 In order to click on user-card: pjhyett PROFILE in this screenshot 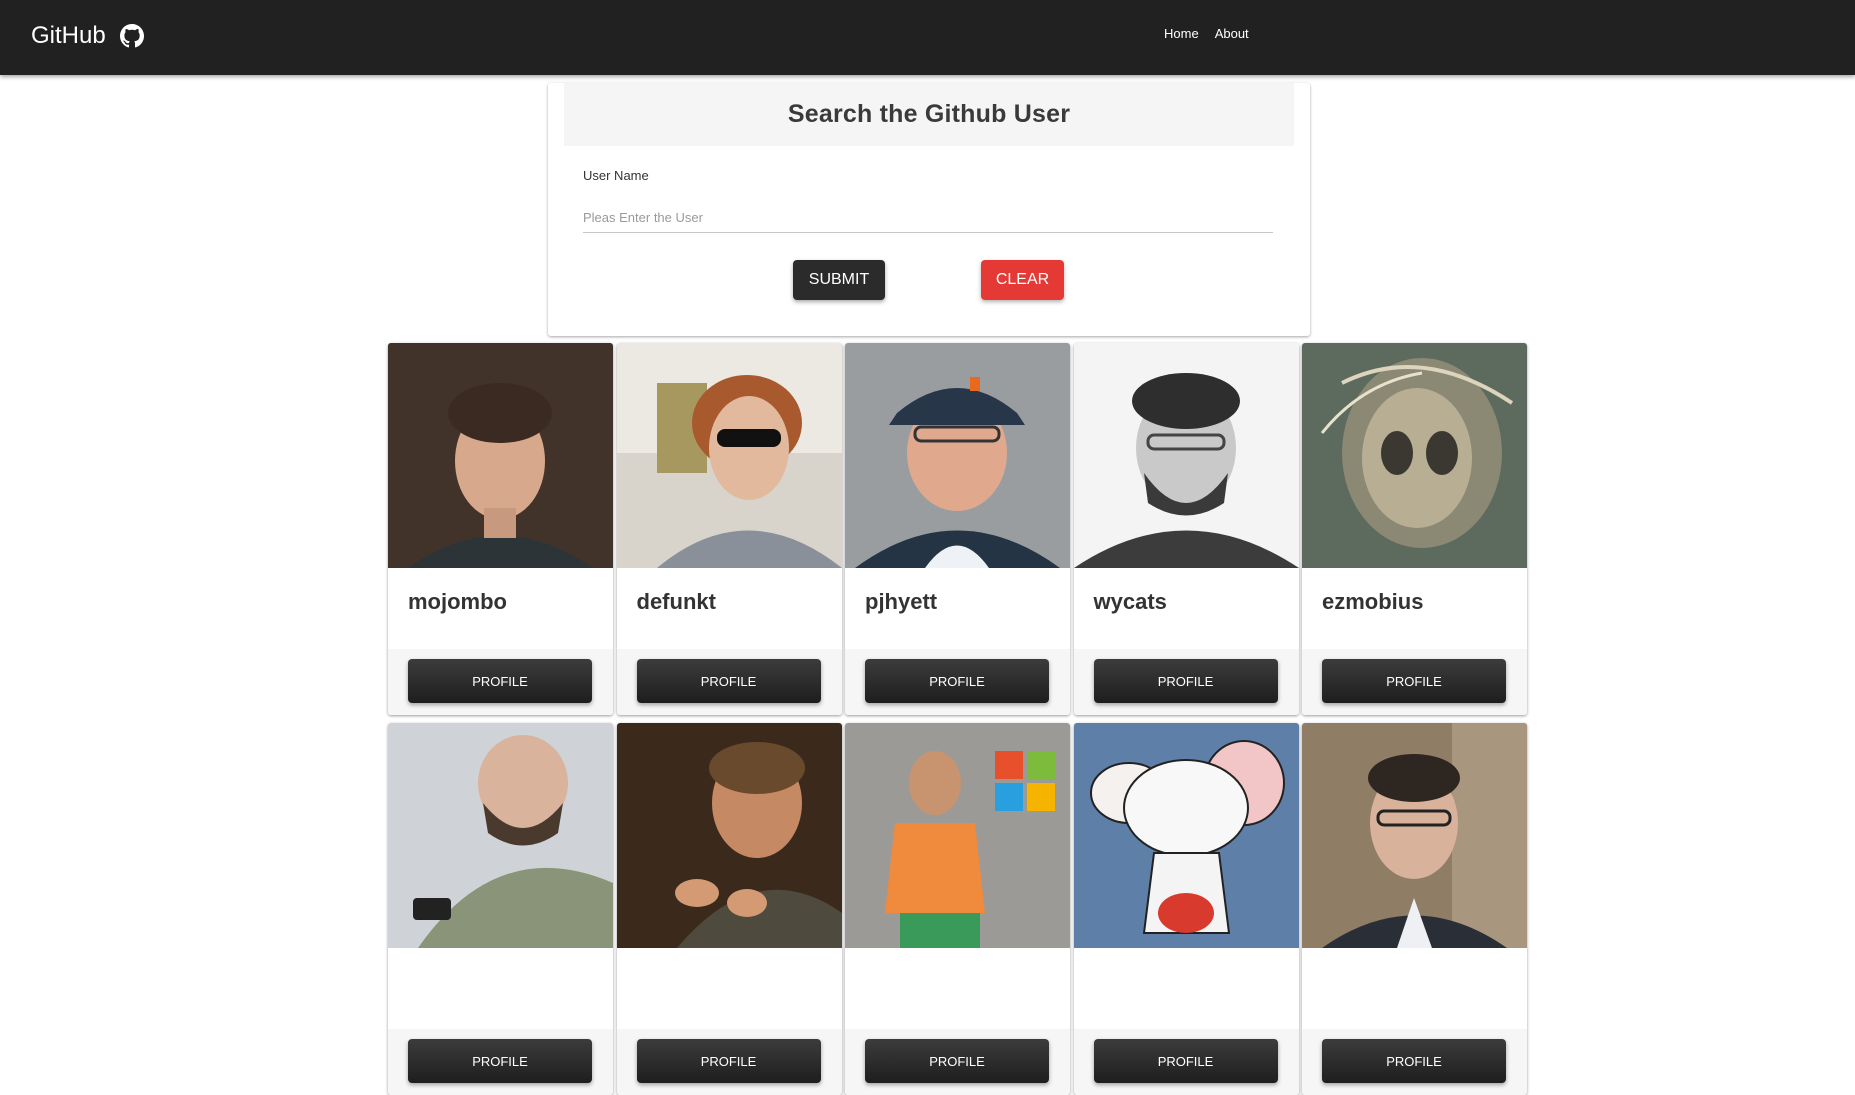, I will do `click(957, 529)`.